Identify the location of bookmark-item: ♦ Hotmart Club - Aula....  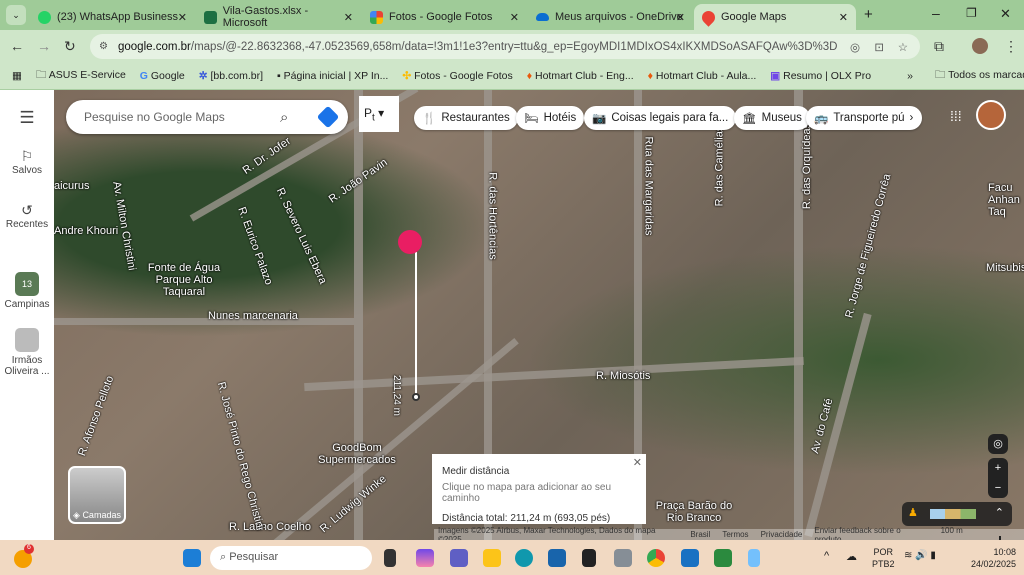
(702, 76).